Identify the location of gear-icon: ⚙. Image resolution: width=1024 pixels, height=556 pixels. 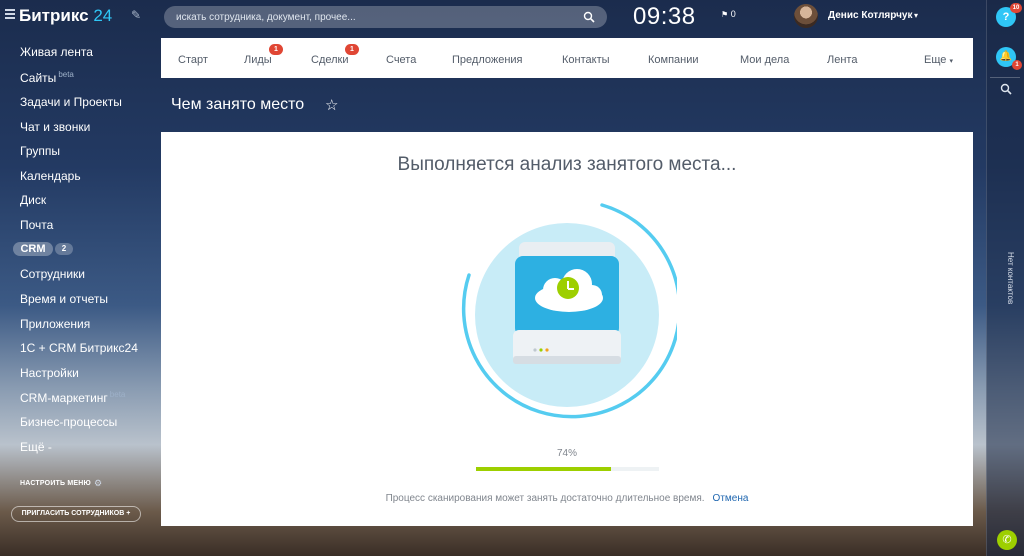
(98, 483).